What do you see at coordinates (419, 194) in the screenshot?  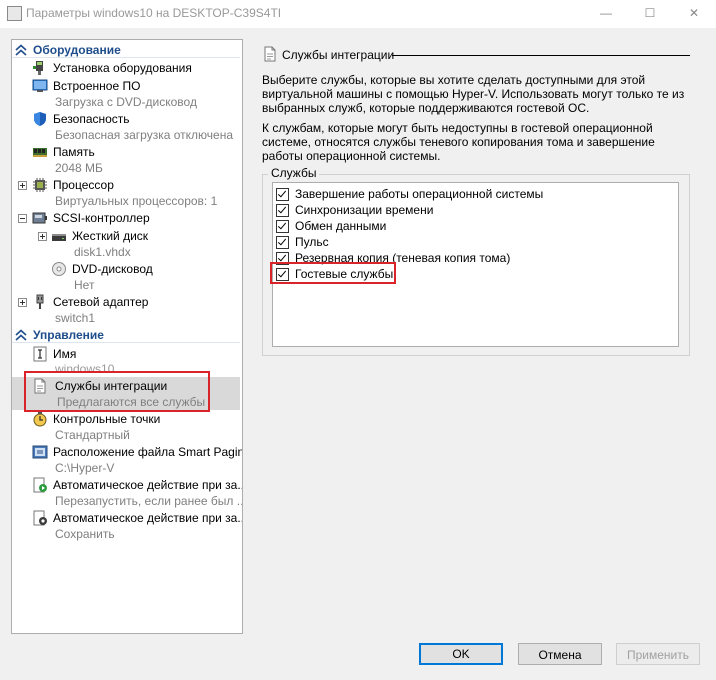 I see `service-label: Завершение работы операционной системы` at bounding box center [419, 194].